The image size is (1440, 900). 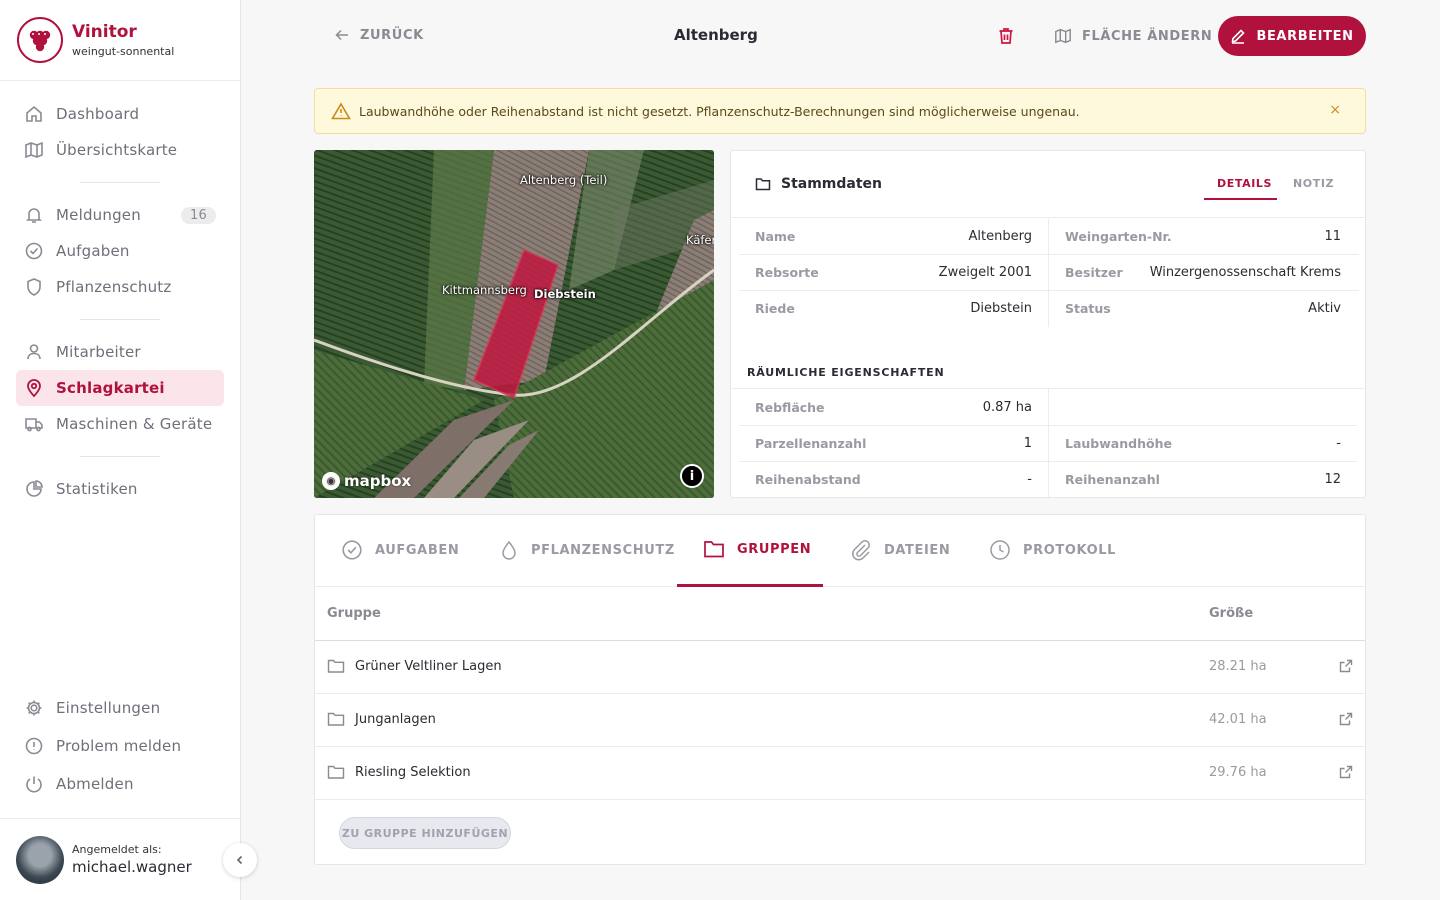 I want to click on delete-button, so click(x=1006, y=38).